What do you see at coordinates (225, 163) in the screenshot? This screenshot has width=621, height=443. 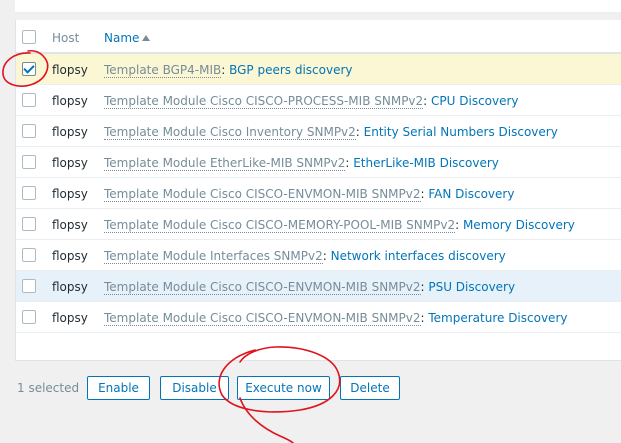 I see `template-link: Template Module EtherLike-MIB SNMPv2` at bounding box center [225, 163].